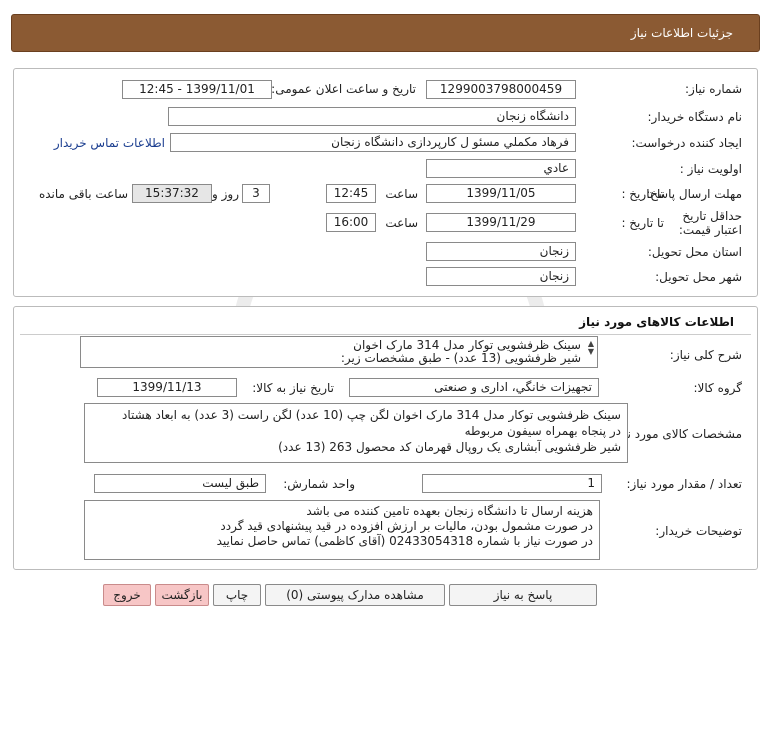  Describe the element at coordinates (355, 595) in the screenshot. I see `attachments-button: مشاهده مدارک پیوستی (0)` at that location.